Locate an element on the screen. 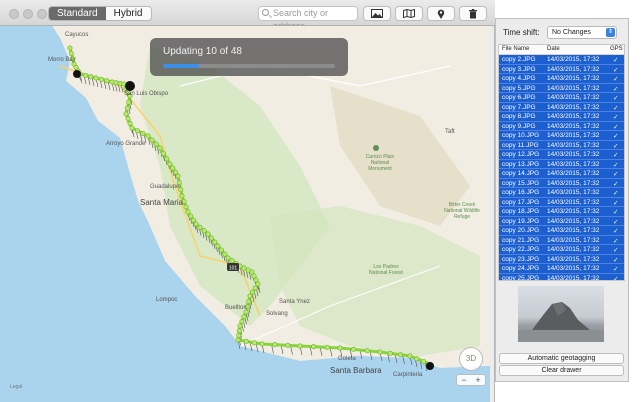  map-view-button is located at coordinates (409, 13).